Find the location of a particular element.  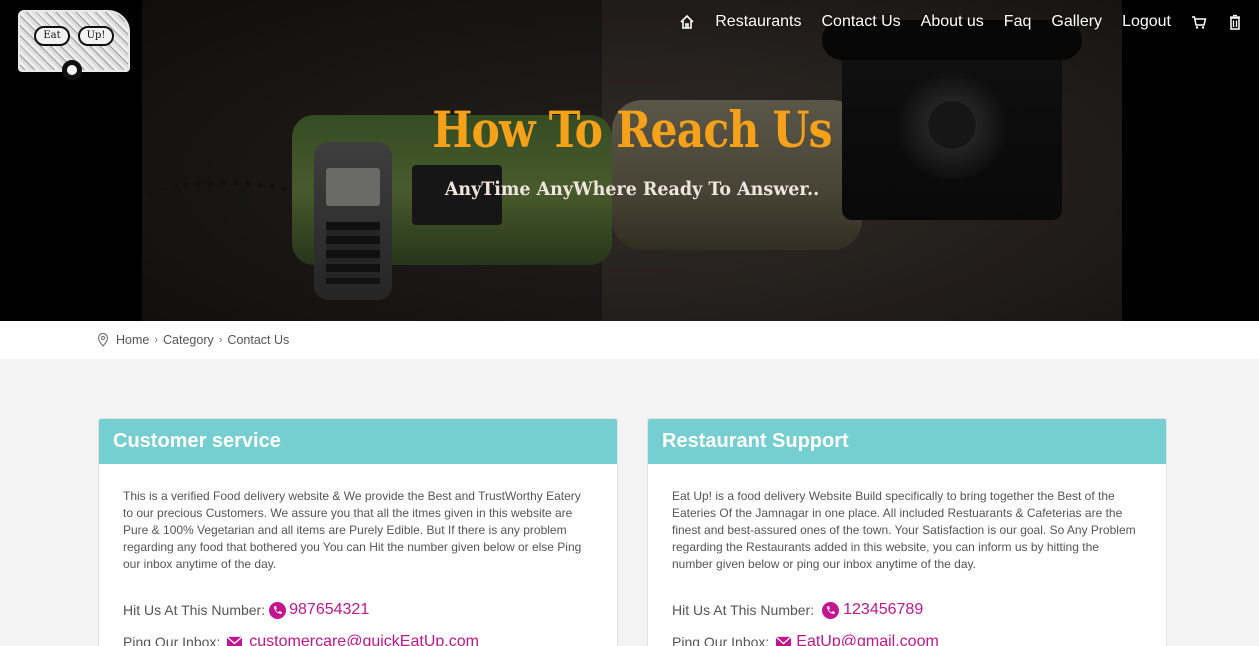

card-title: Customer service is located at coordinates (358, 441).